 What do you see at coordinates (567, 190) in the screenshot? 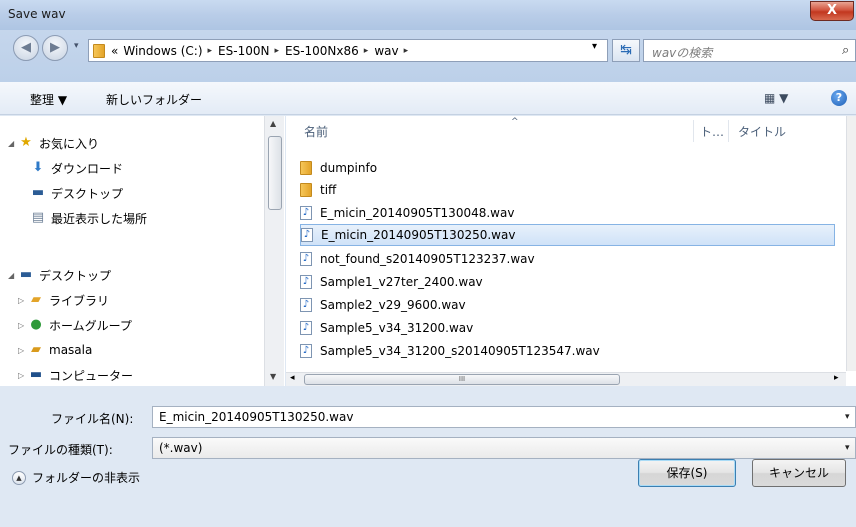
I see `file-row-folder: tiff` at bounding box center [567, 190].